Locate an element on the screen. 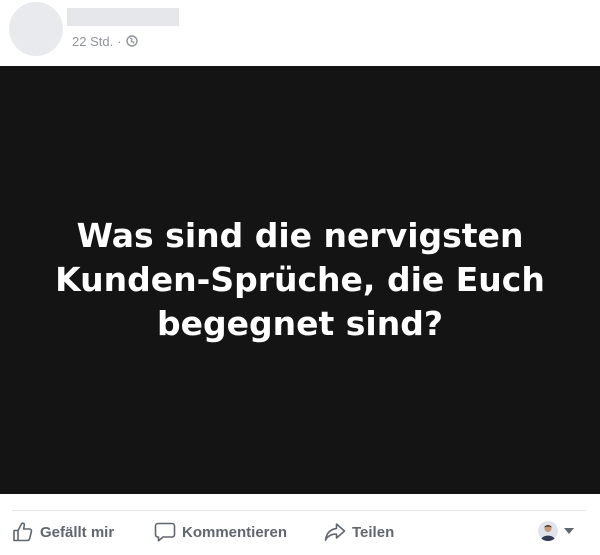 The width and height of the screenshot is (600, 555). post-timestamp: 22 Std. is located at coordinates (92, 41).